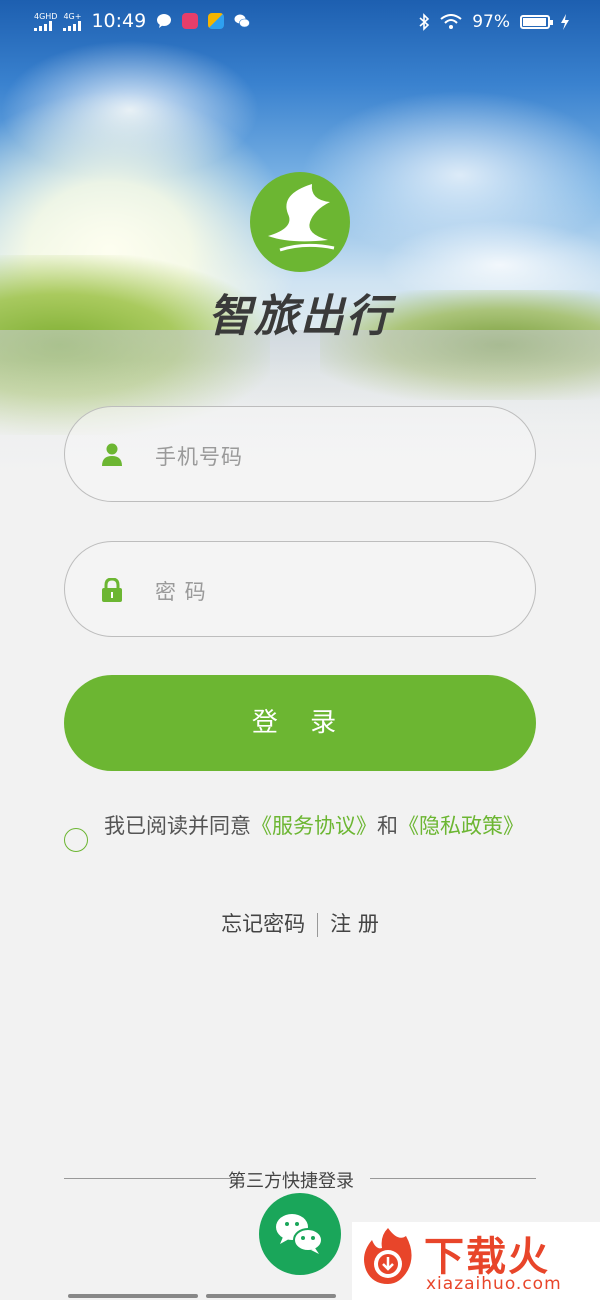  What do you see at coordinates (354, 924) in the screenshot?
I see `register-link: 注 册` at bounding box center [354, 924].